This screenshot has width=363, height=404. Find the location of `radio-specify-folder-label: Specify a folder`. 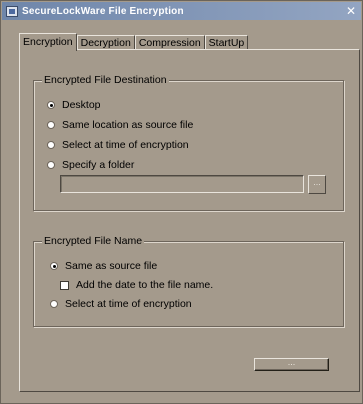

radio-specify-folder-label: Specify a folder is located at coordinates (98, 165).